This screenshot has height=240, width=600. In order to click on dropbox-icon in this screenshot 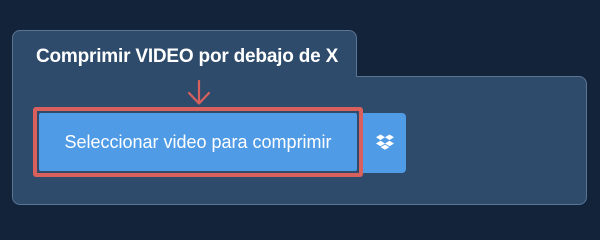, I will do `click(384, 142)`.